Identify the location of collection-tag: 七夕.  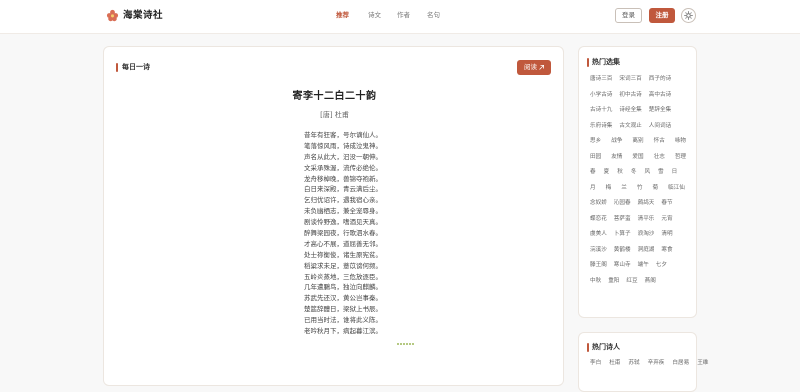
(661, 265).